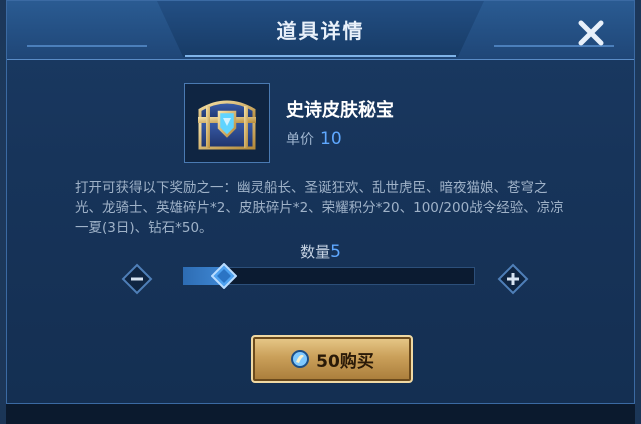 The height and width of the screenshot is (424, 641). I want to click on dialog-title: 道具详情, so click(320, 31).